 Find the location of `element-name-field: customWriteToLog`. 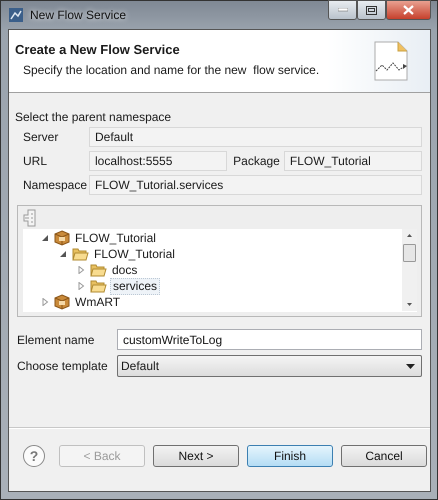

element-name-field: customWriteToLog is located at coordinates (269, 339).